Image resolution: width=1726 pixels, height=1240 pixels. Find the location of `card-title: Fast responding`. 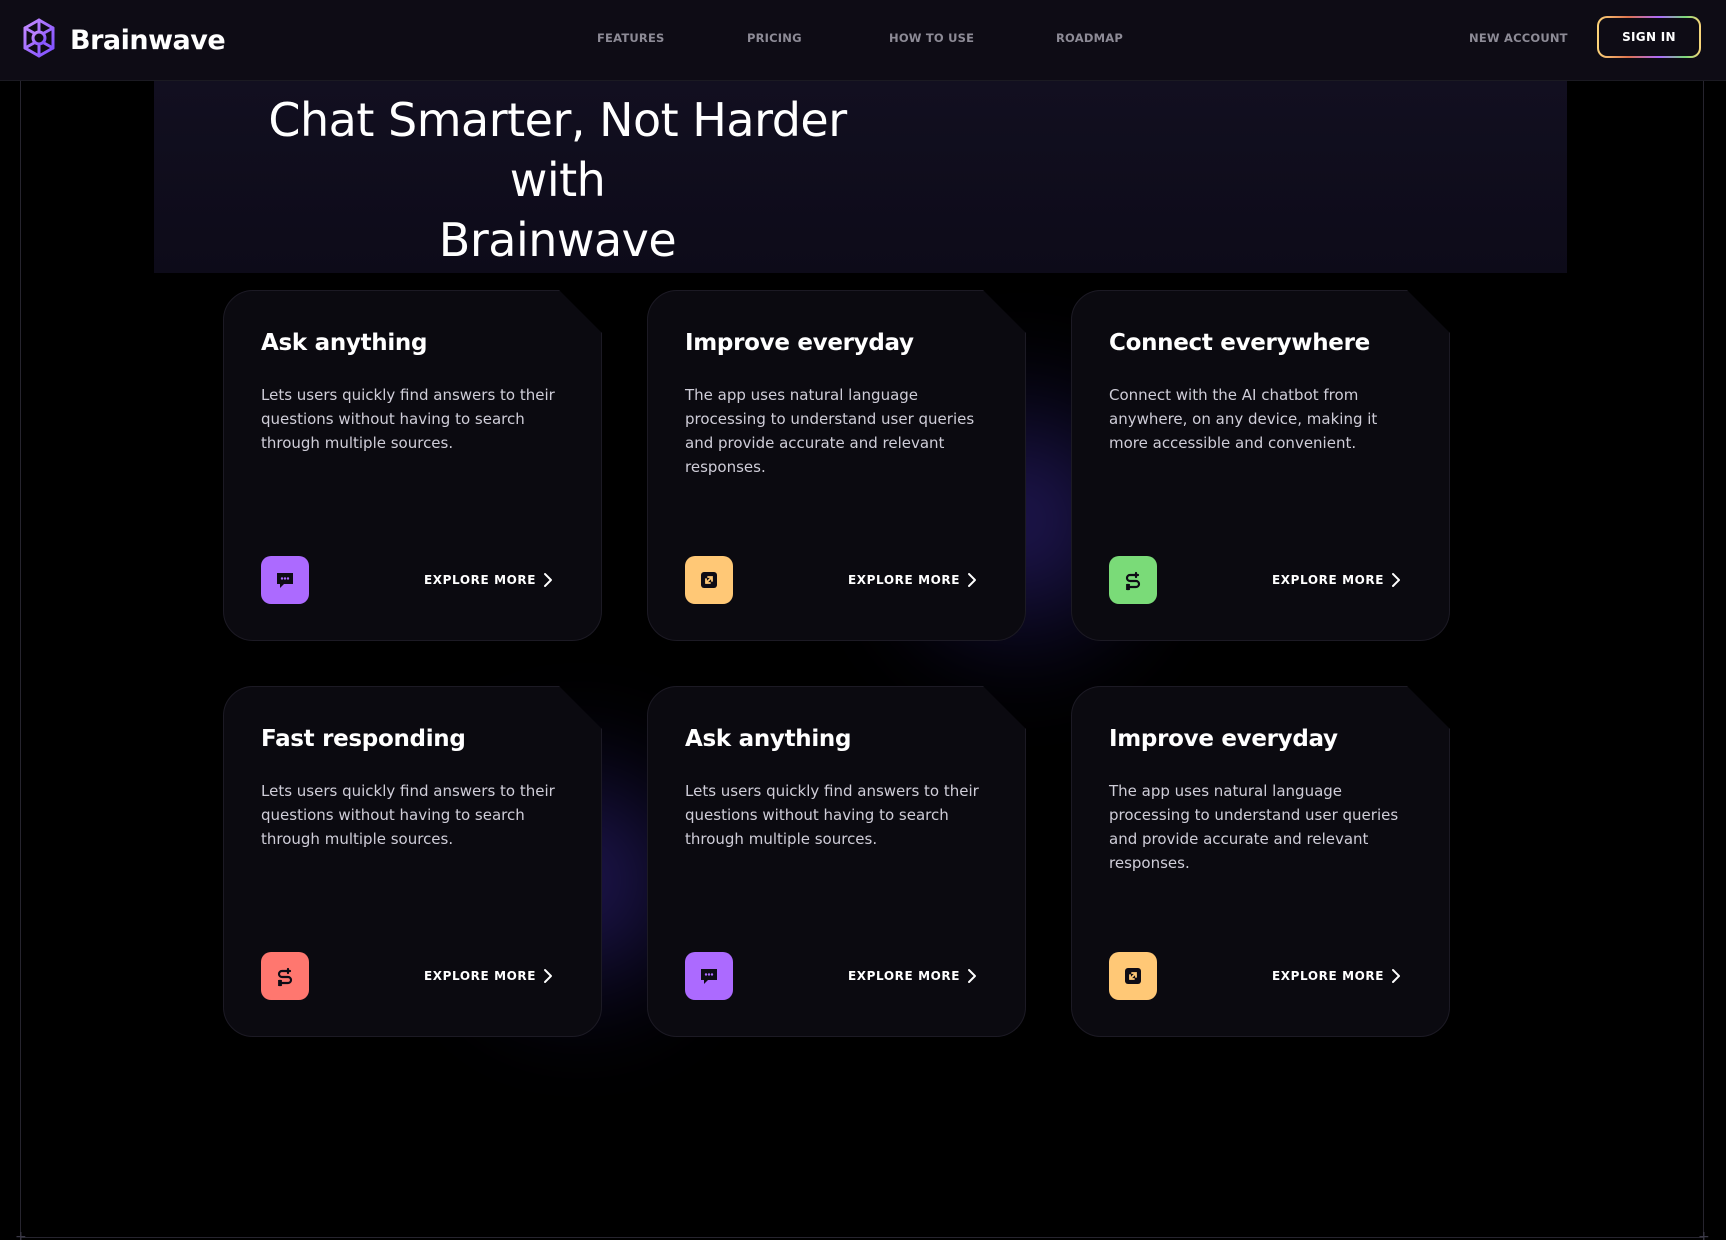

card-title: Fast responding is located at coordinates (363, 739).